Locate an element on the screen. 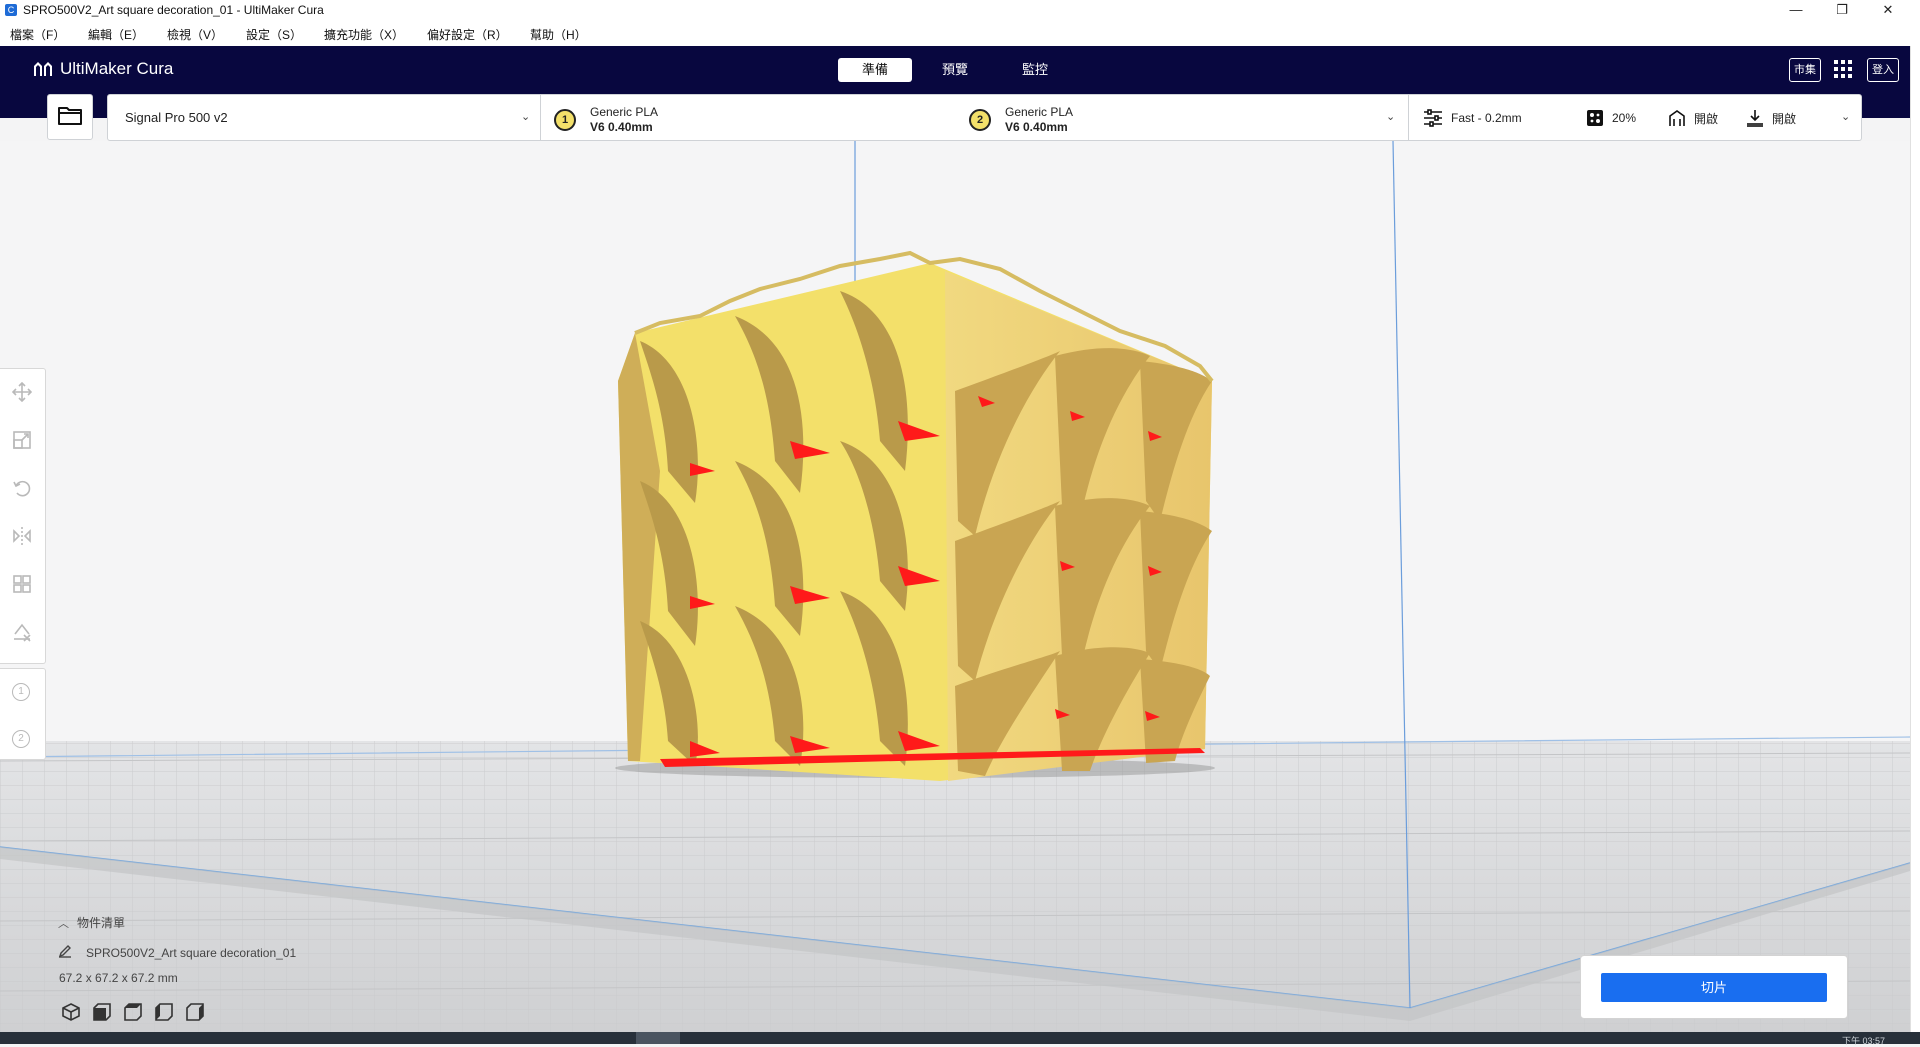 This screenshot has height=1047, width=1920. extruder-1-tool-icon: 1 is located at coordinates (21, 692).